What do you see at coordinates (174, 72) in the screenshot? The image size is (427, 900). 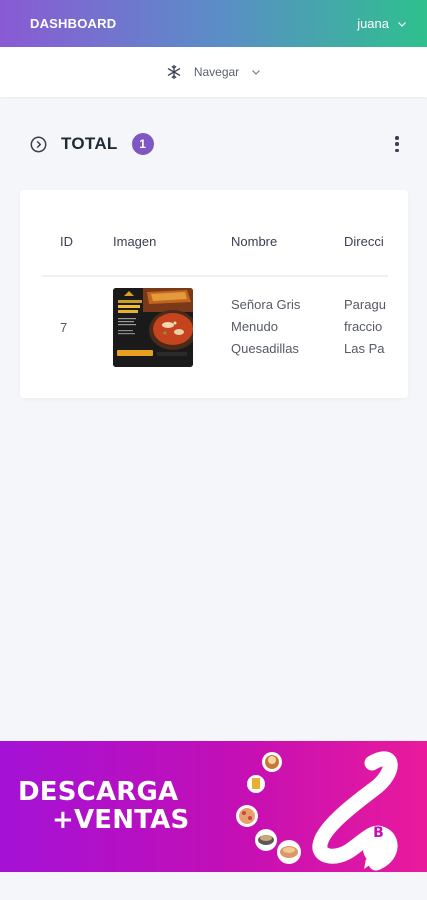 I see `snowflake-icon` at bounding box center [174, 72].